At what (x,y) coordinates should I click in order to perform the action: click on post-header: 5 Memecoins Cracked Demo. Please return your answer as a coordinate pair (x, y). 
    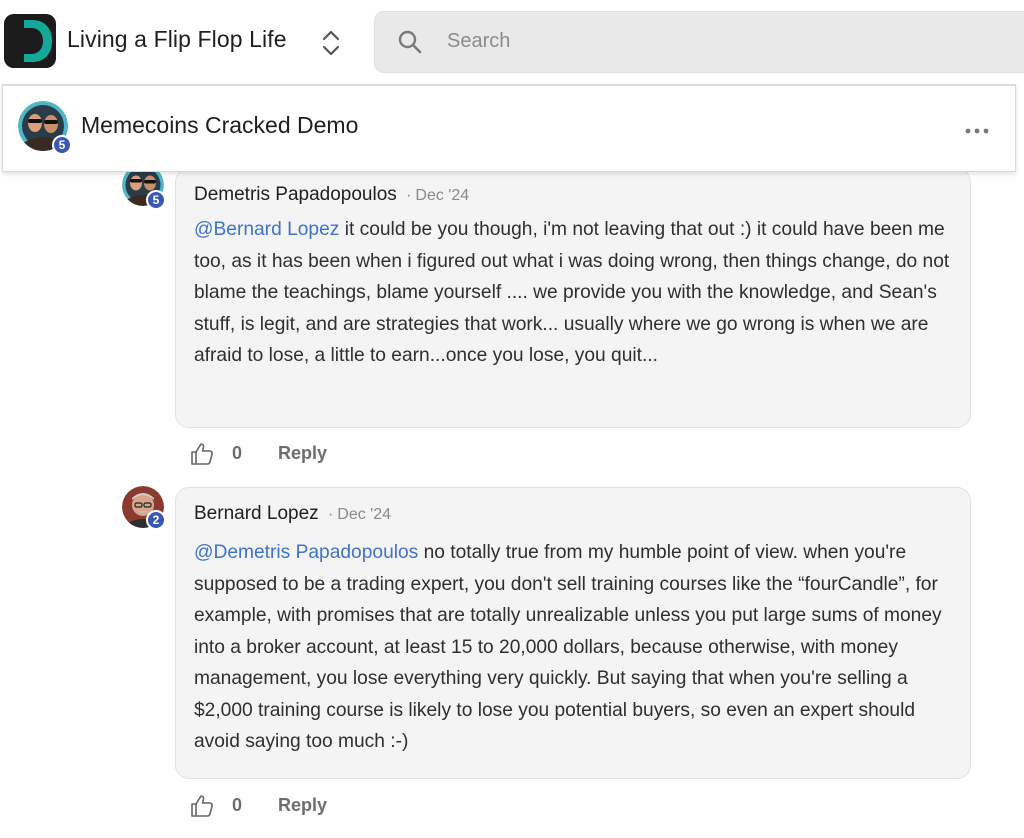
    Looking at the image, I should click on (509, 128).